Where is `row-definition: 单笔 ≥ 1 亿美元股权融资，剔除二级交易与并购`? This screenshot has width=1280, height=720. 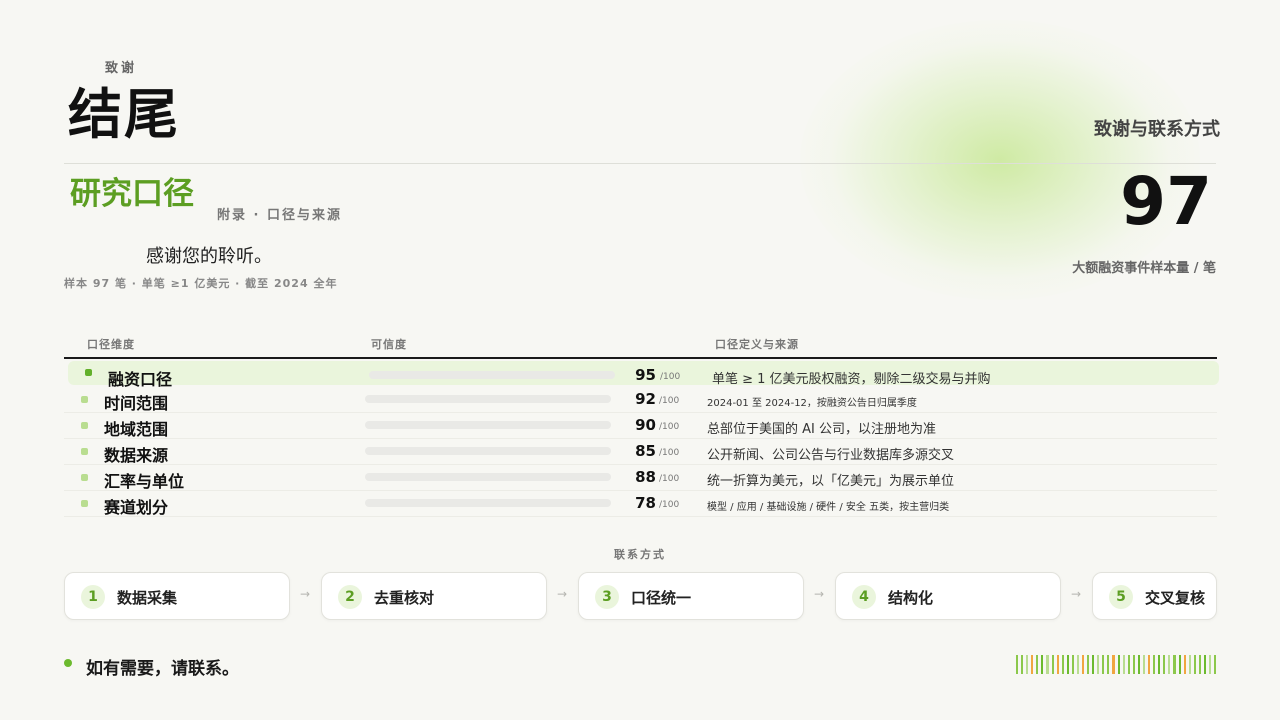 row-definition: 单笔 ≥ 1 亿美元股权融资，剔除二级交易与并购 is located at coordinates (851, 379).